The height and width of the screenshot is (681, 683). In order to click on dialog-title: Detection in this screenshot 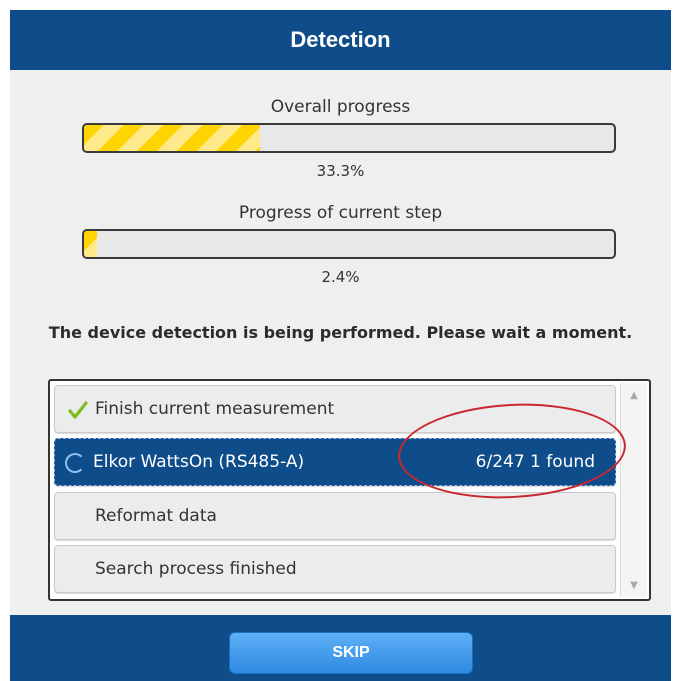, I will do `click(340, 40)`.